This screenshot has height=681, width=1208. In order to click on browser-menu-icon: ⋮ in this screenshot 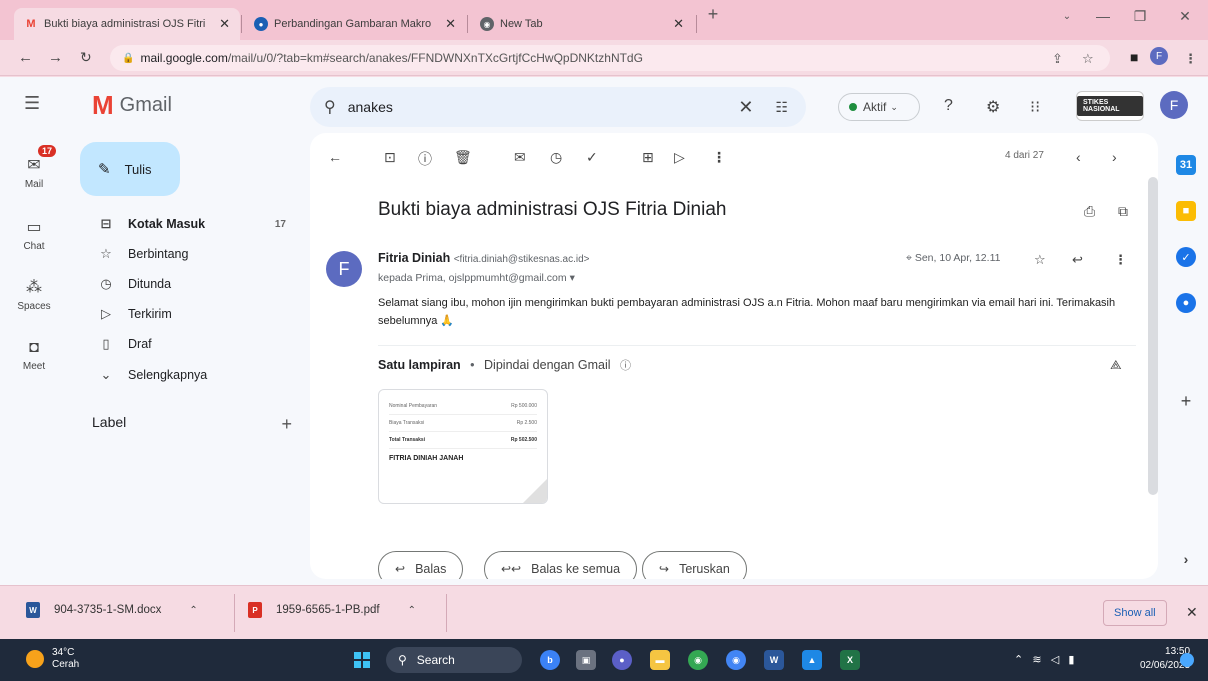, I will do `click(1190, 59)`.